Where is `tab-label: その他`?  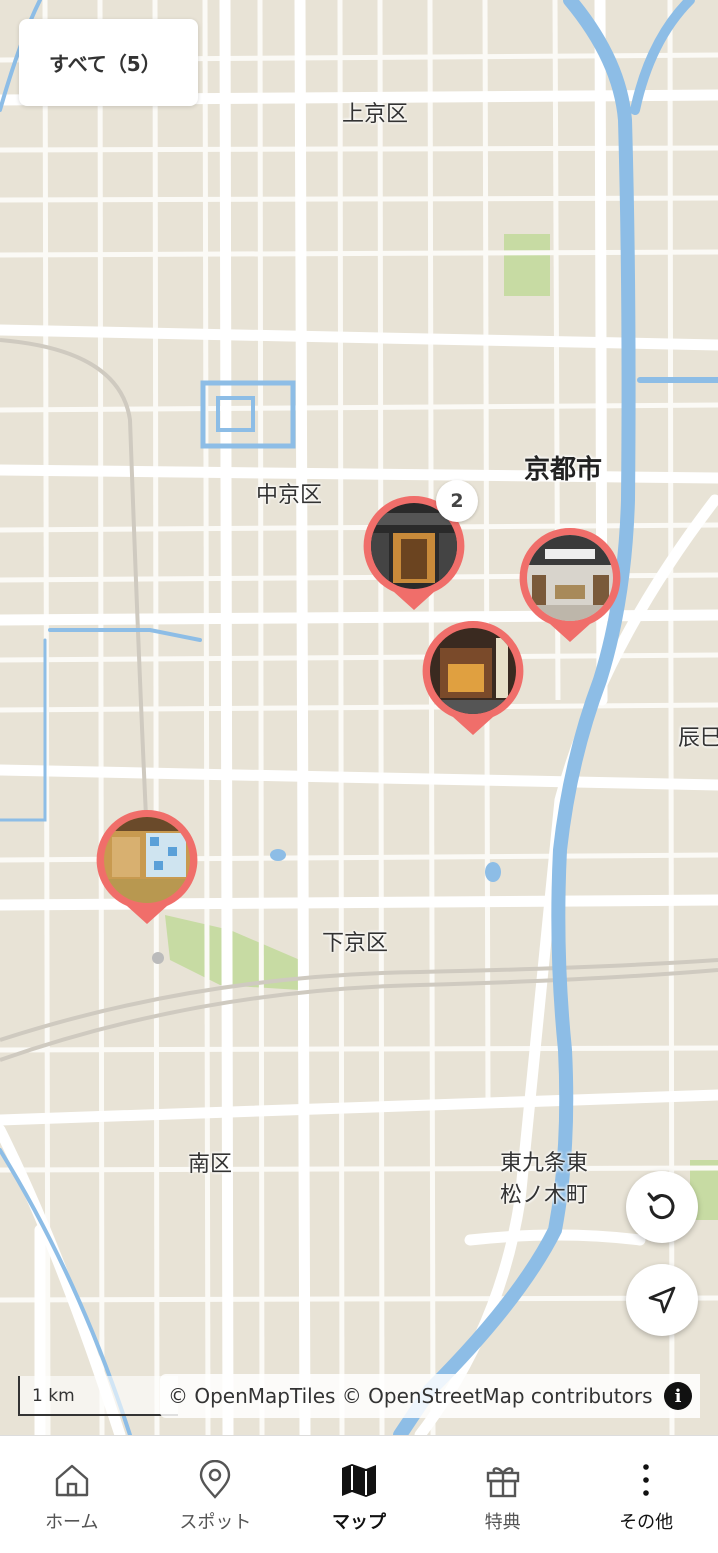 tab-label: その他 is located at coordinates (646, 1522).